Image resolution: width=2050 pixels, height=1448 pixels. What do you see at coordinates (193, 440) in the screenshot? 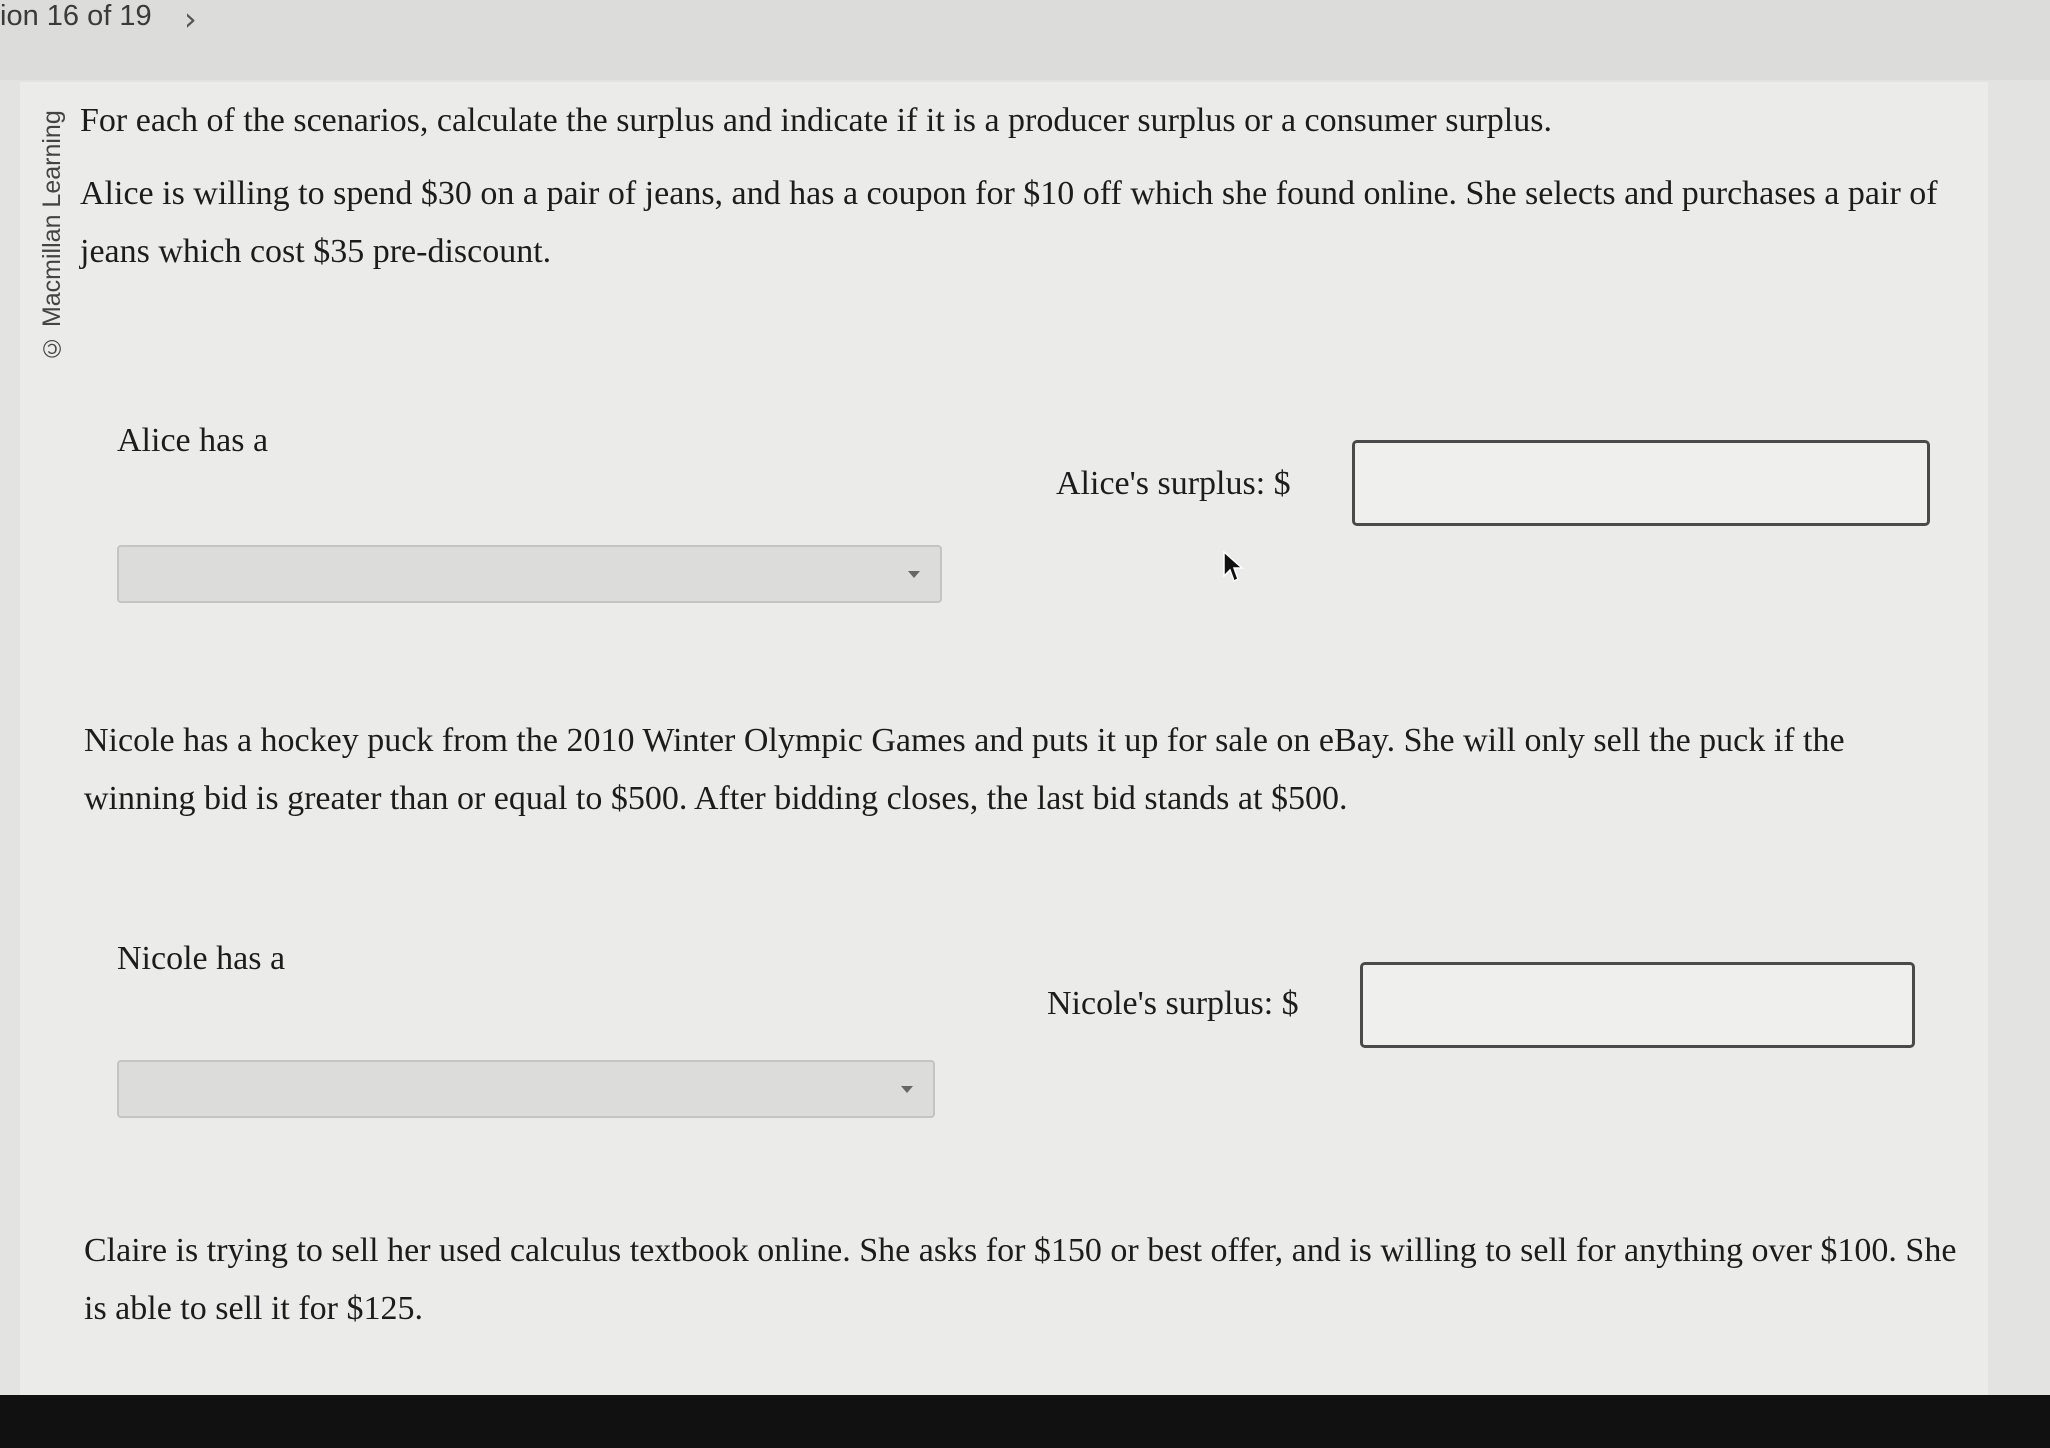
I see `alice-has-label: Alice has a` at bounding box center [193, 440].